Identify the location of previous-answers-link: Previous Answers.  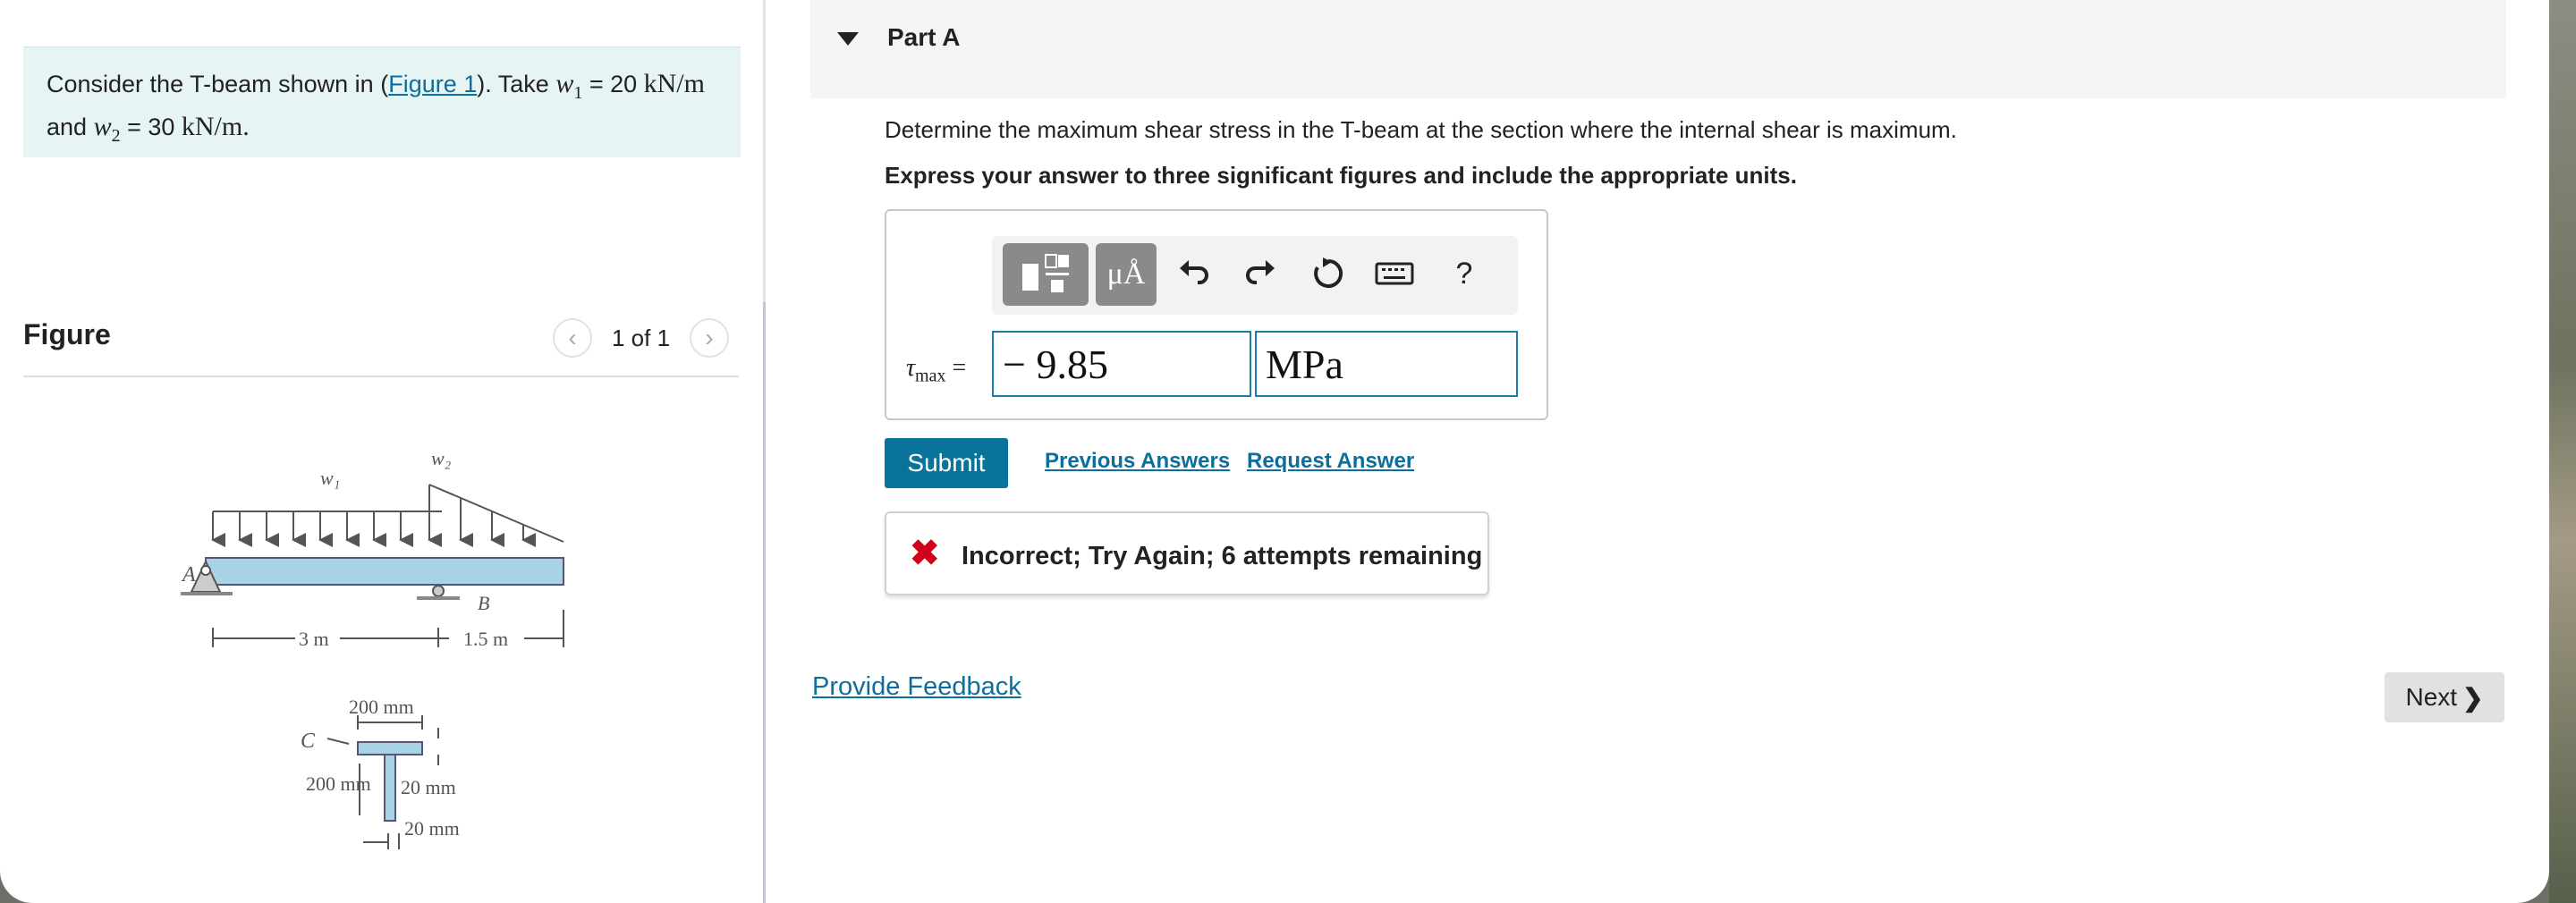
(1137, 461).